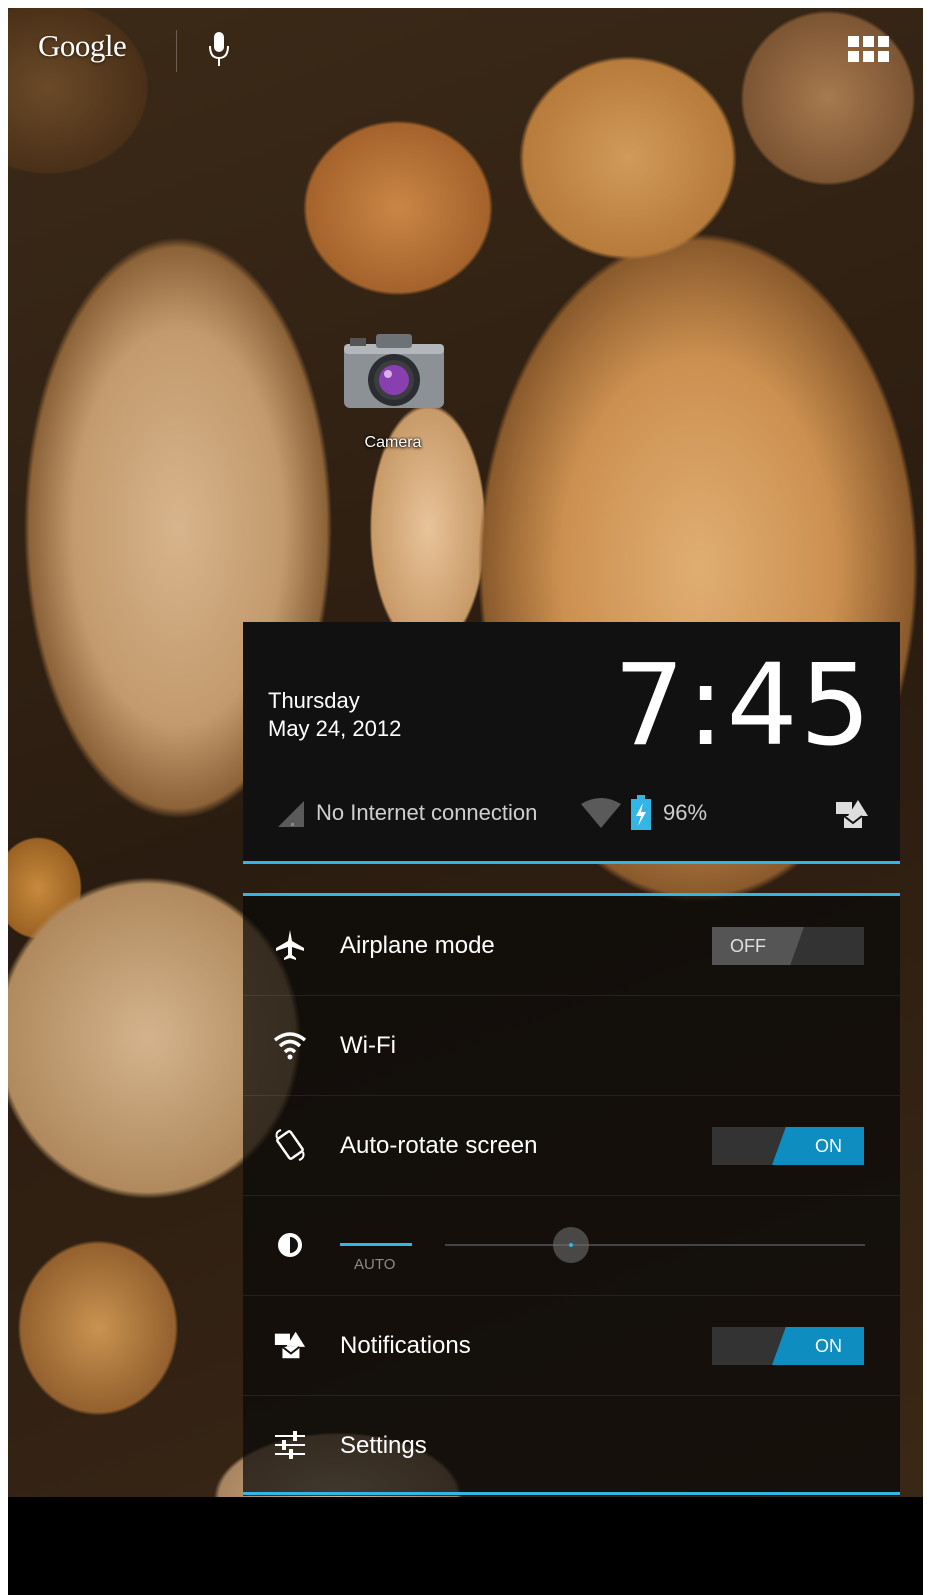  Describe the element at coordinates (176, 51) in the screenshot. I see `search-divider` at that location.